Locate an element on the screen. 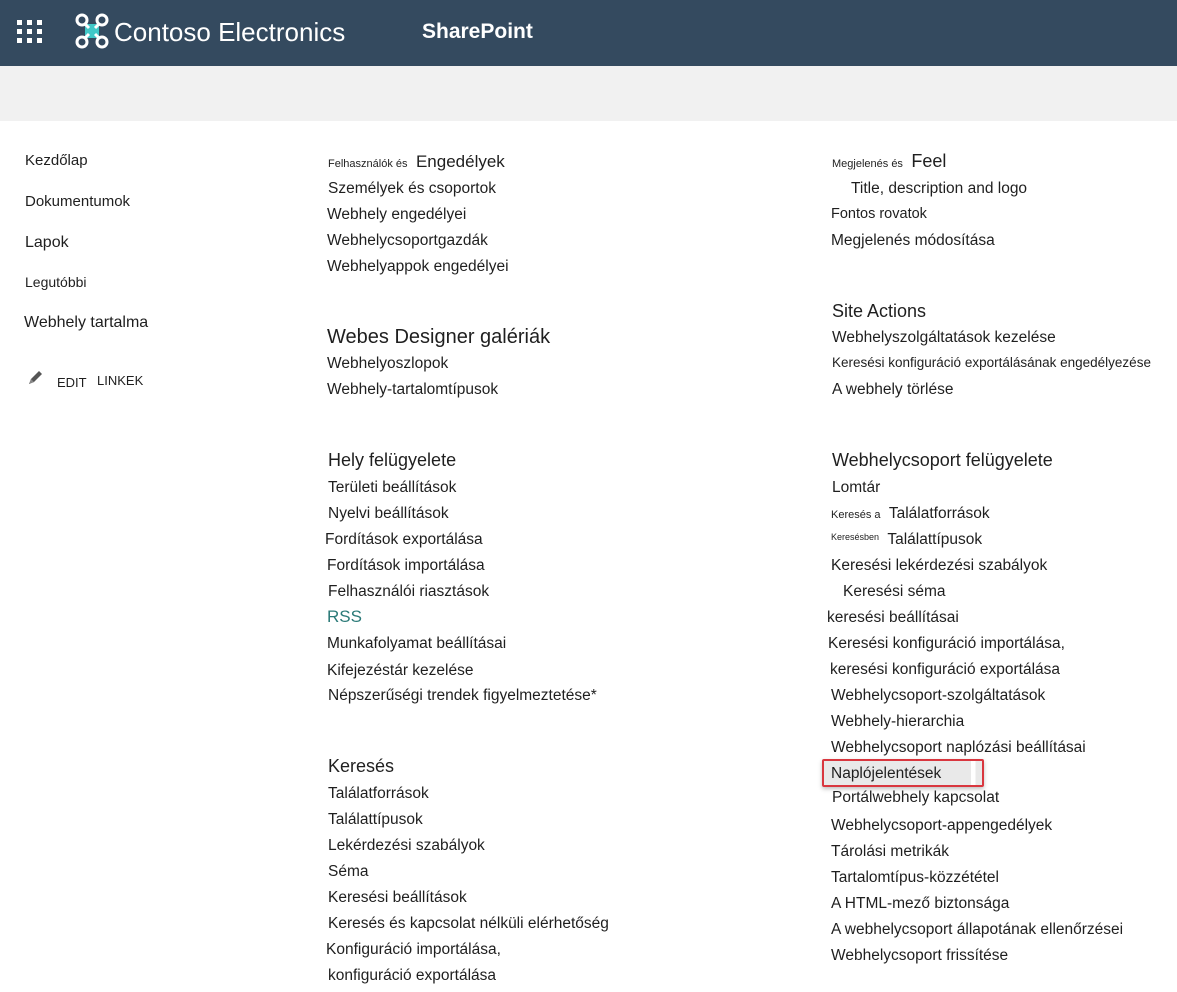 The height and width of the screenshot is (992, 1177). html-field-security-link: A HTML-mező biztonsága is located at coordinates (920, 904).